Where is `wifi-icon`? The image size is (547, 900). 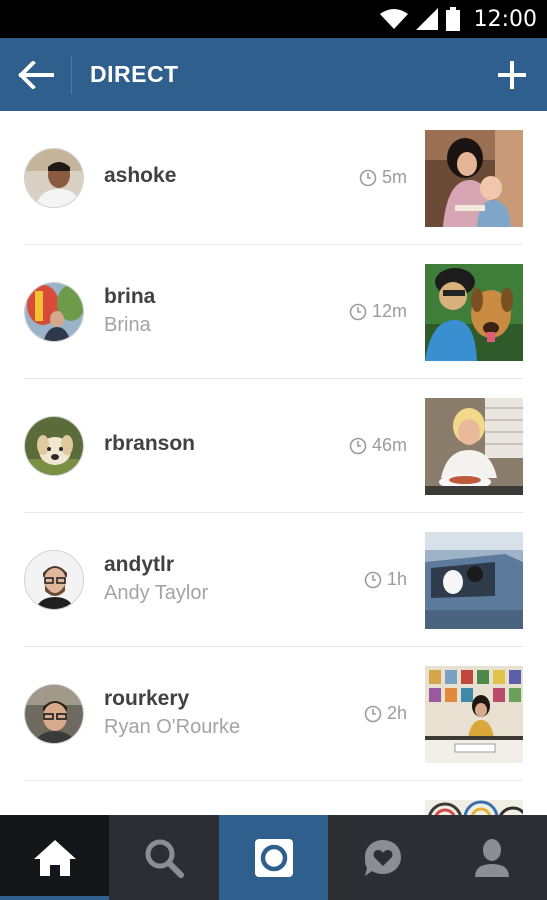 wifi-icon is located at coordinates (393, 19).